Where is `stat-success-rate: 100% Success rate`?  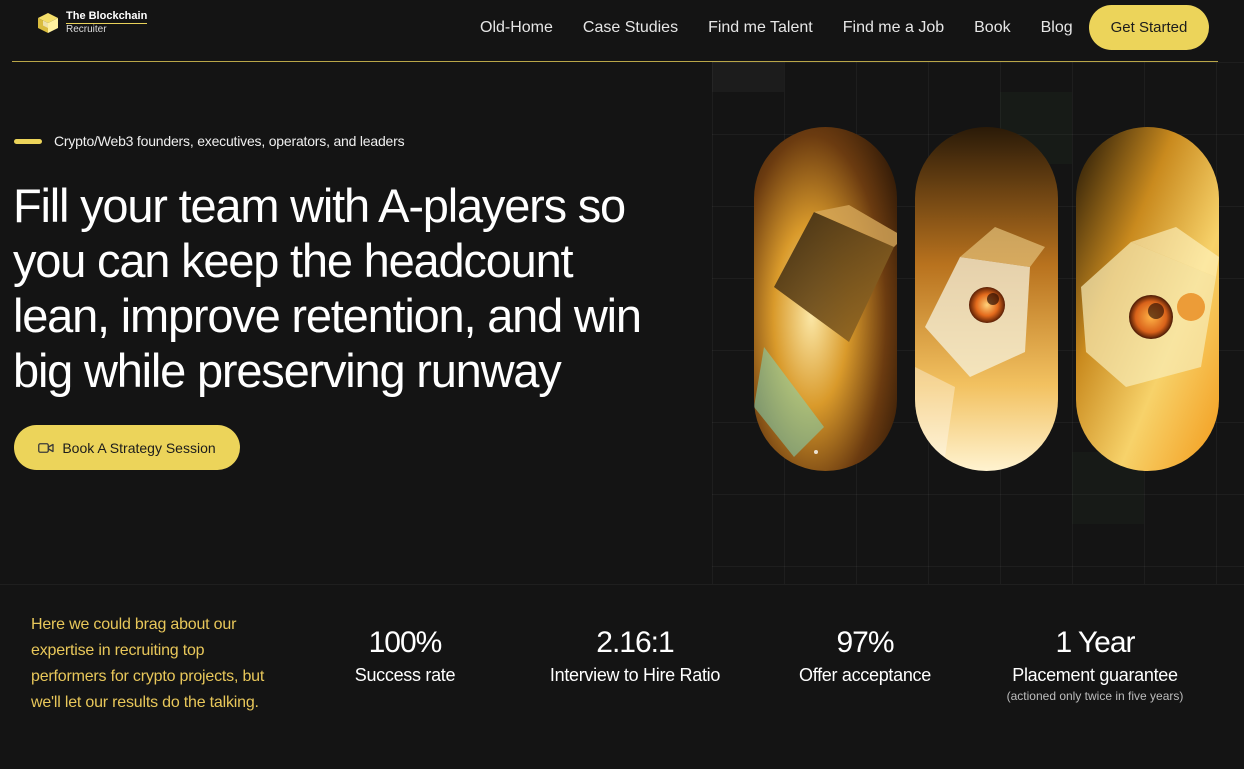
stat-success-rate: 100% Success rate is located at coordinates (405, 656).